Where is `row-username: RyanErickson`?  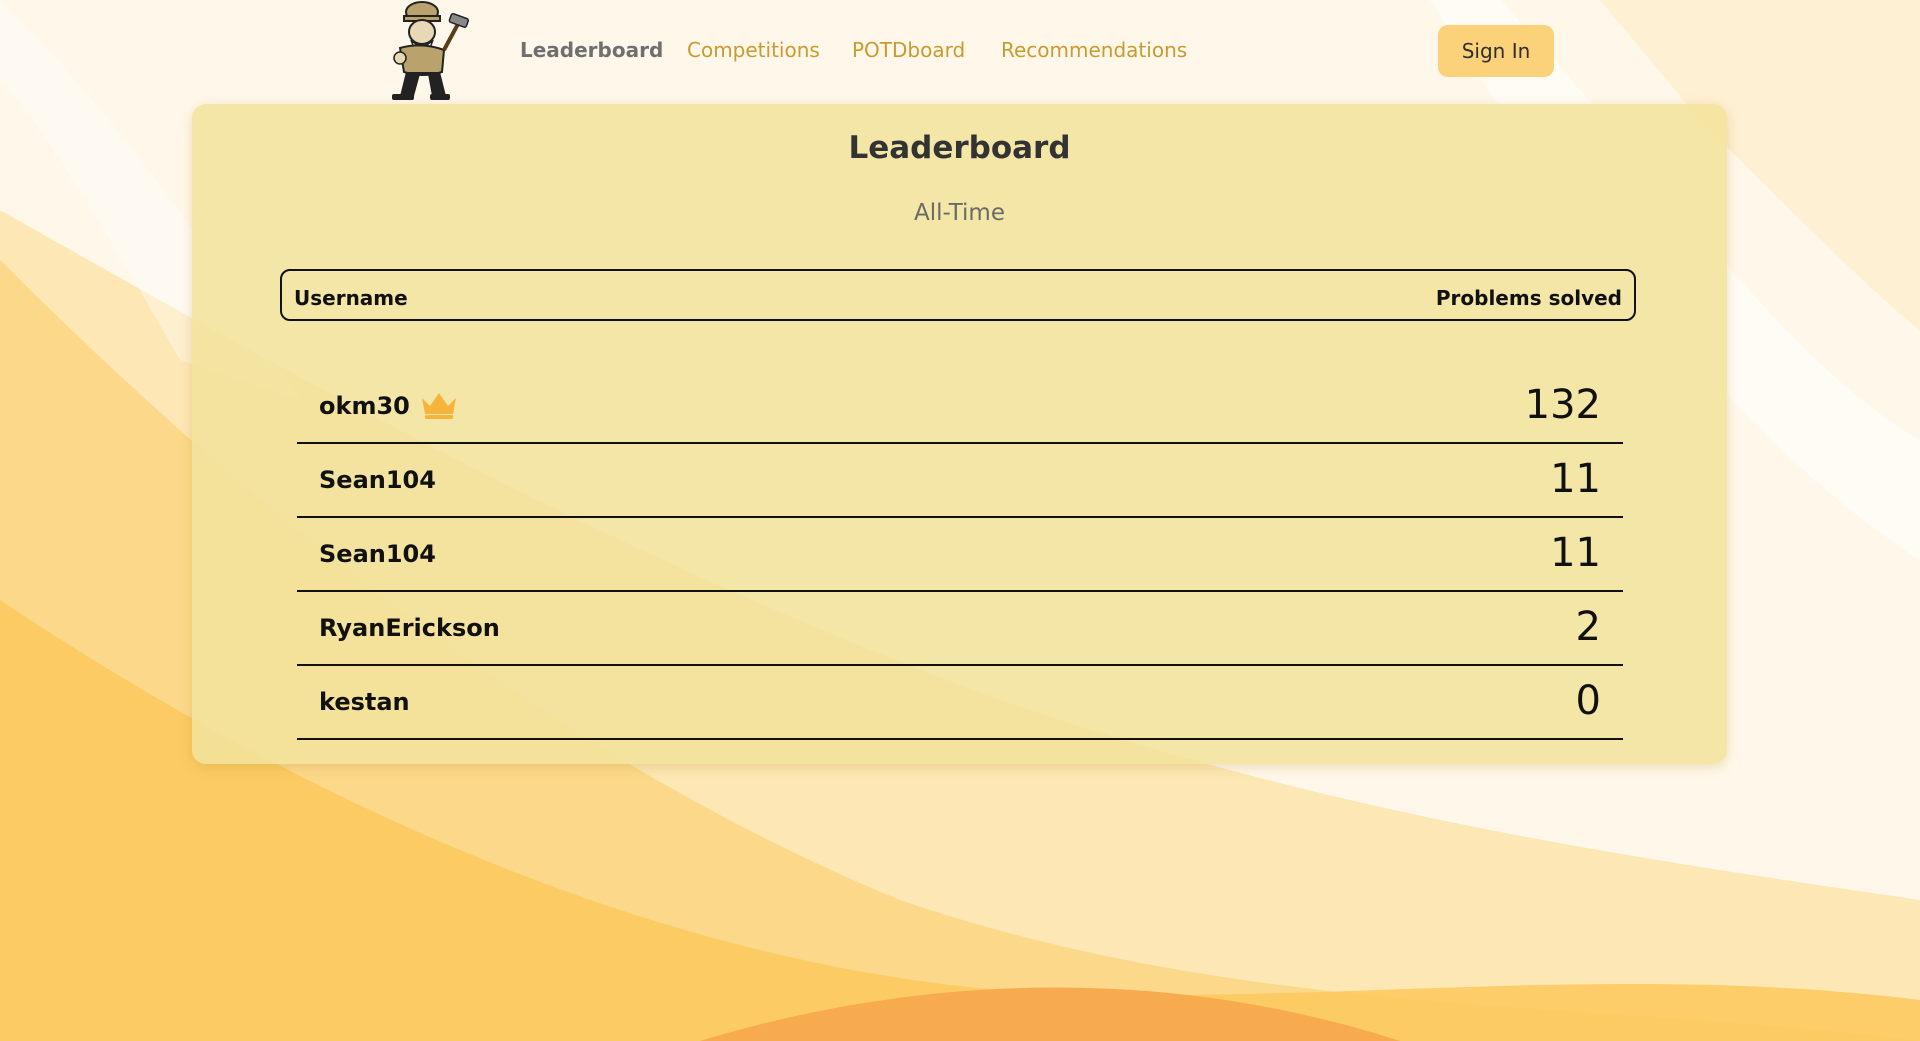
row-username: RyanErickson is located at coordinates (409, 628).